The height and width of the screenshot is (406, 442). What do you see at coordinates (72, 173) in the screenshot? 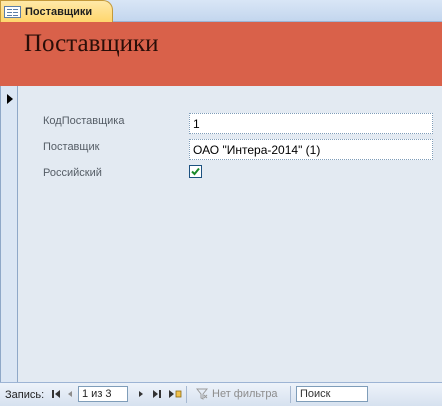
I see `russian-label: Российский` at bounding box center [72, 173].